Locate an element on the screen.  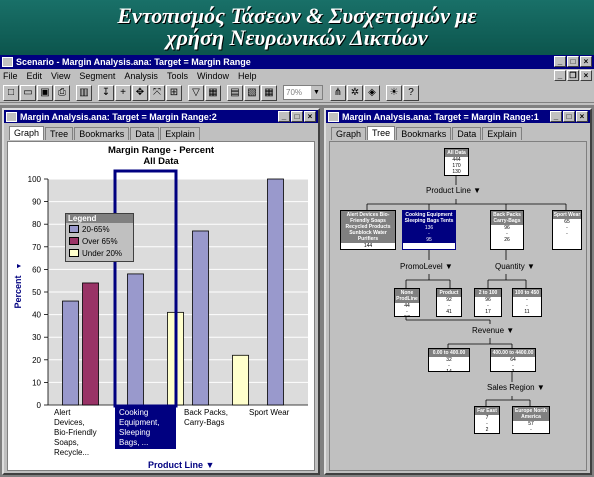
mdi-minimize-button: _ is located at coordinates (560, 75).